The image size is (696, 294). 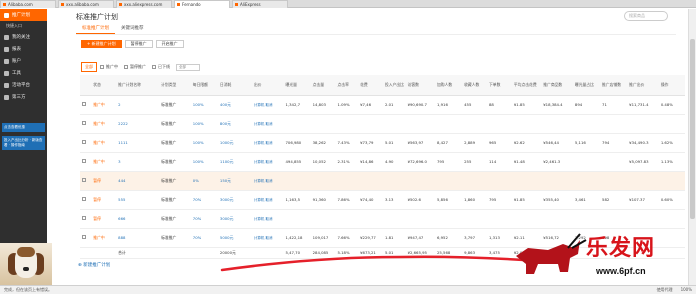 I want to click on plan-name-cell: 444, so click(x=138, y=181).